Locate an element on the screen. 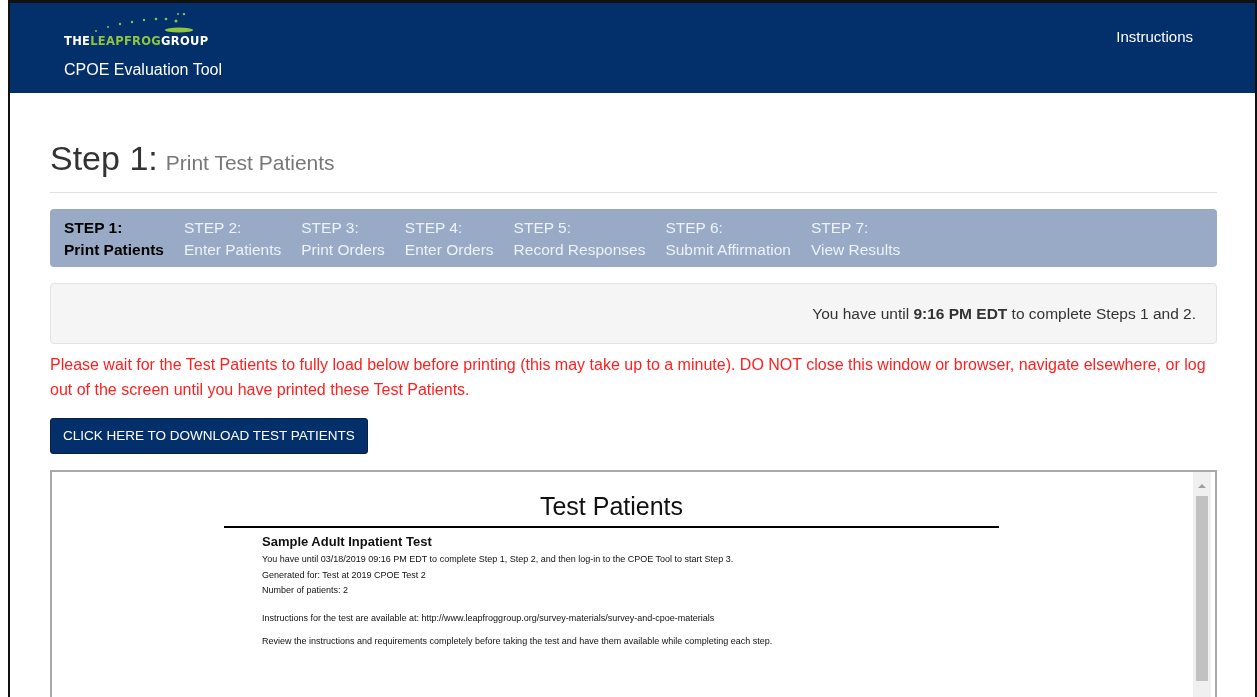  download-button: CLICK HERE TO DOWNLOAD TEST PATIENTS is located at coordinates (209, 436).